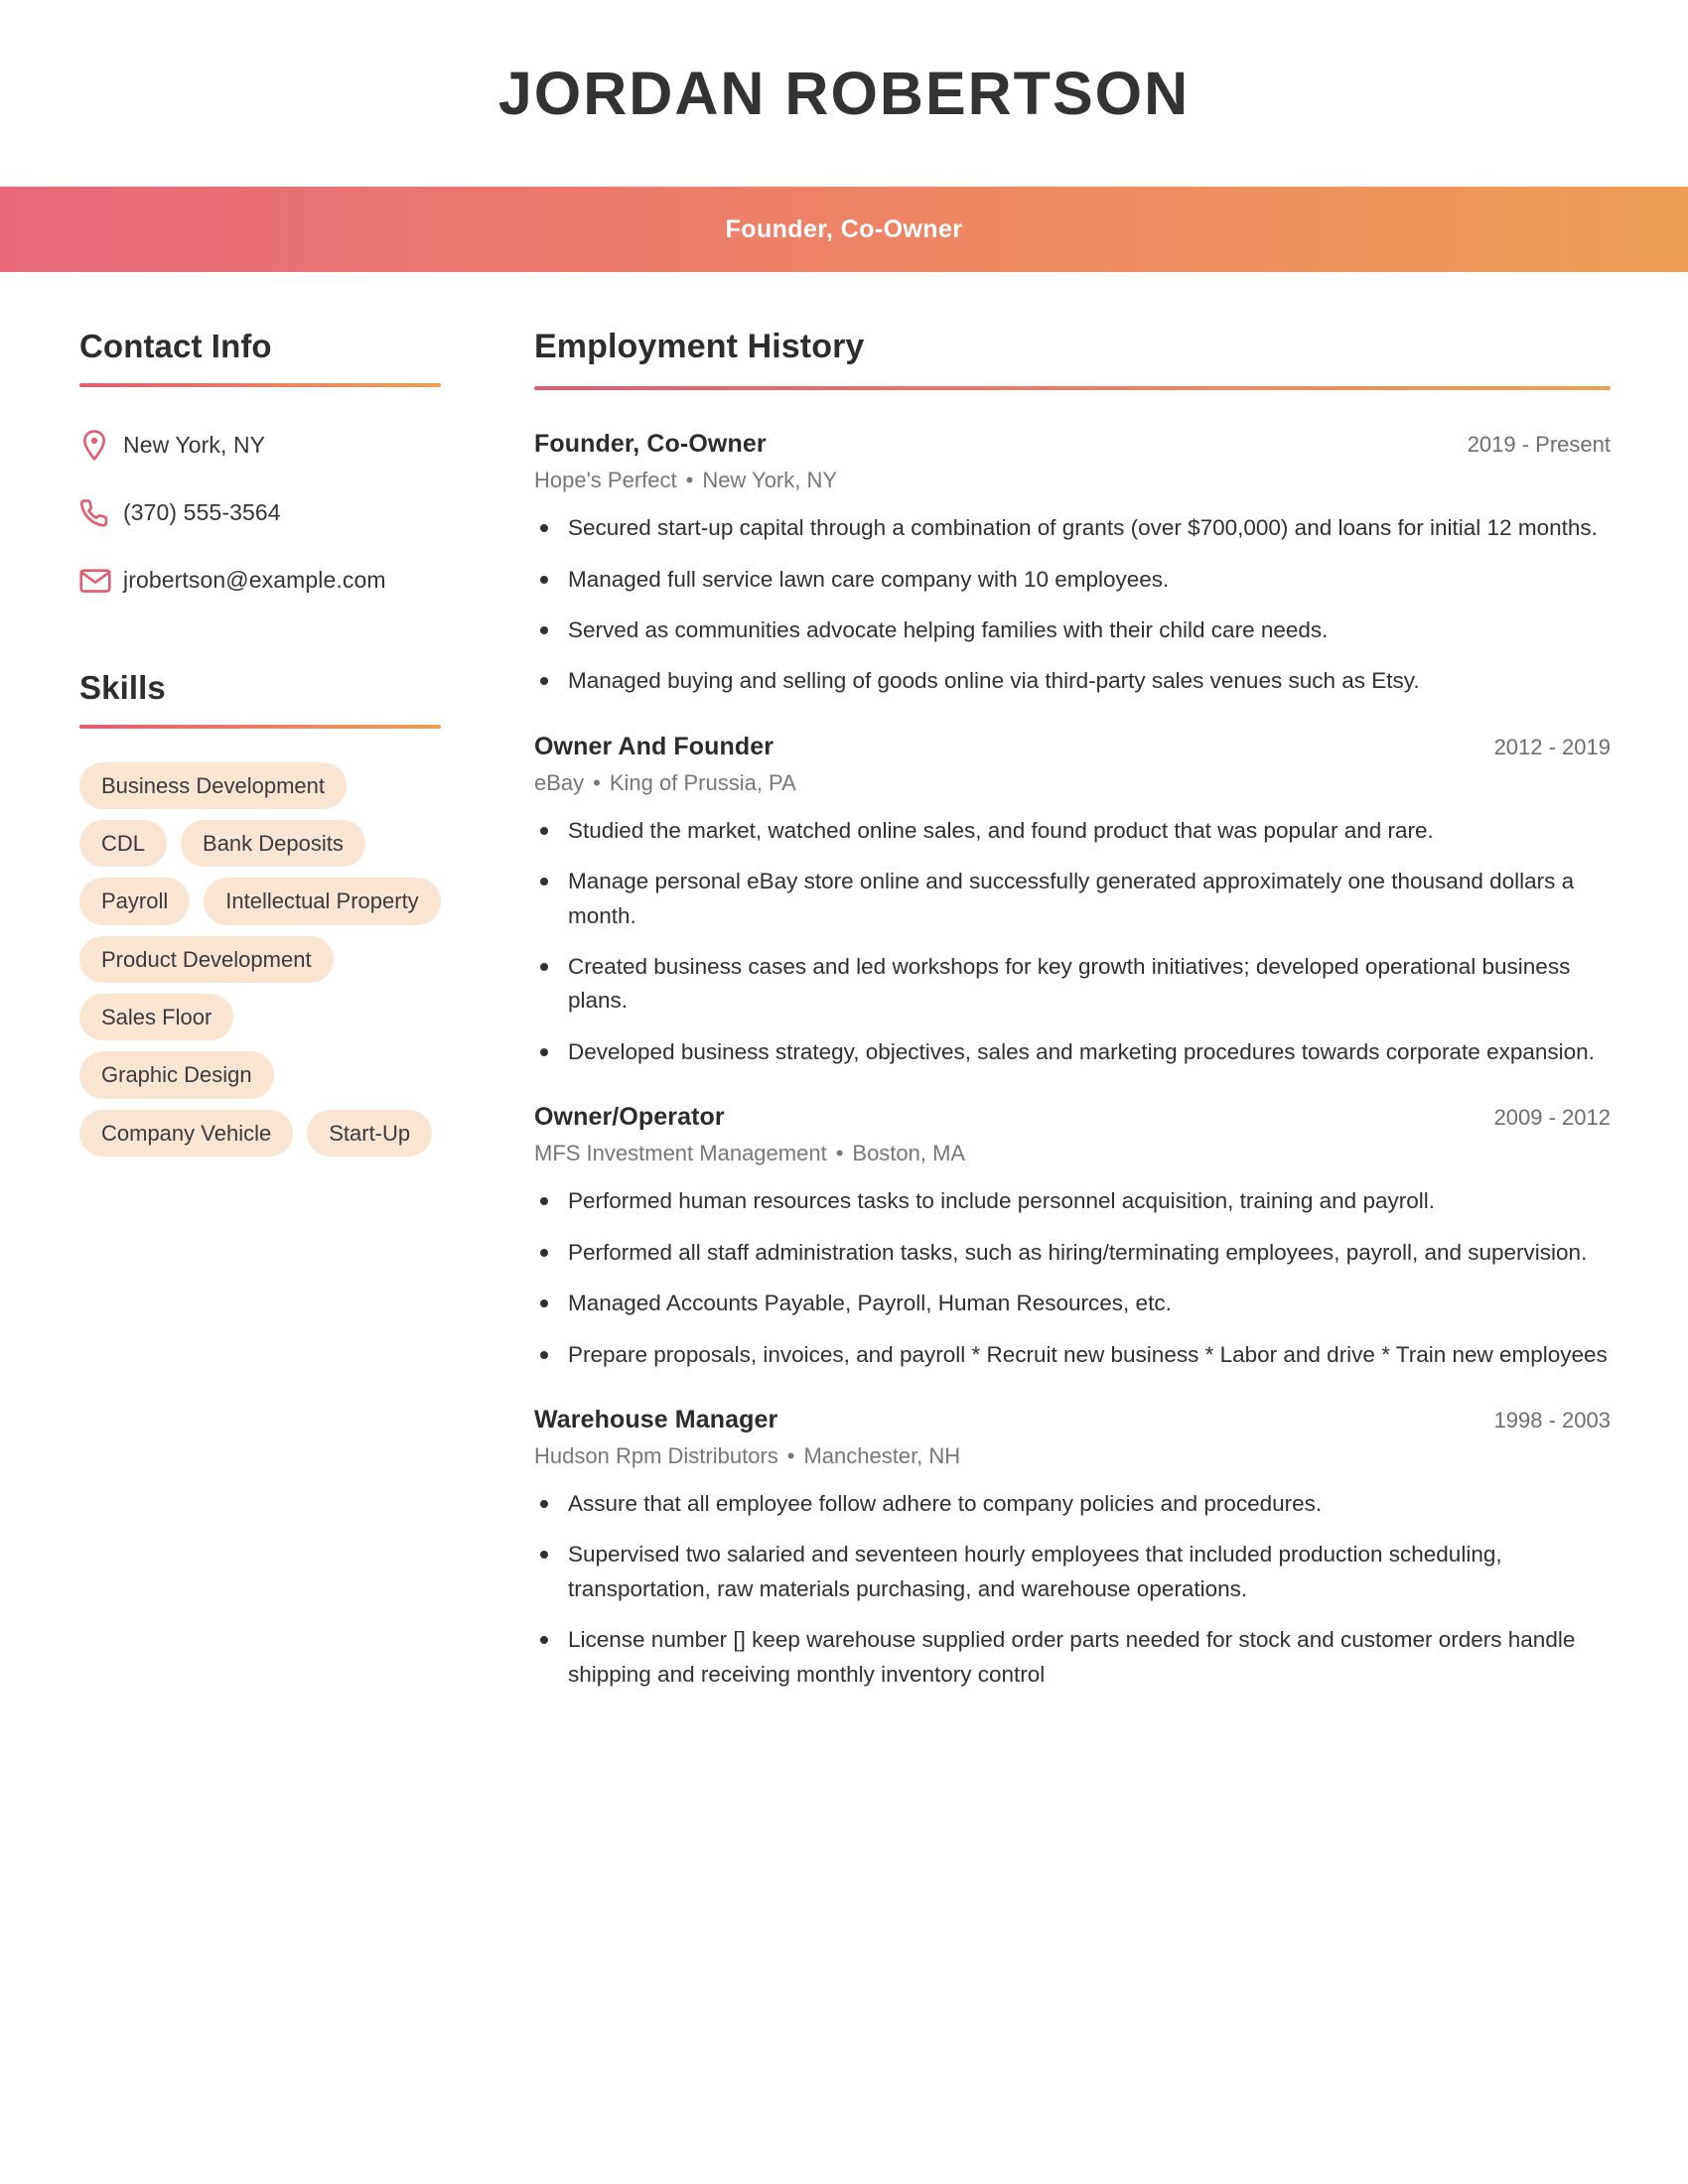 This screenshot has width=1688, height=2184. Describe the element at coordinates (1552, 1118) in the screenshot. I see `job-dates: 2009 - 2012` at that location.